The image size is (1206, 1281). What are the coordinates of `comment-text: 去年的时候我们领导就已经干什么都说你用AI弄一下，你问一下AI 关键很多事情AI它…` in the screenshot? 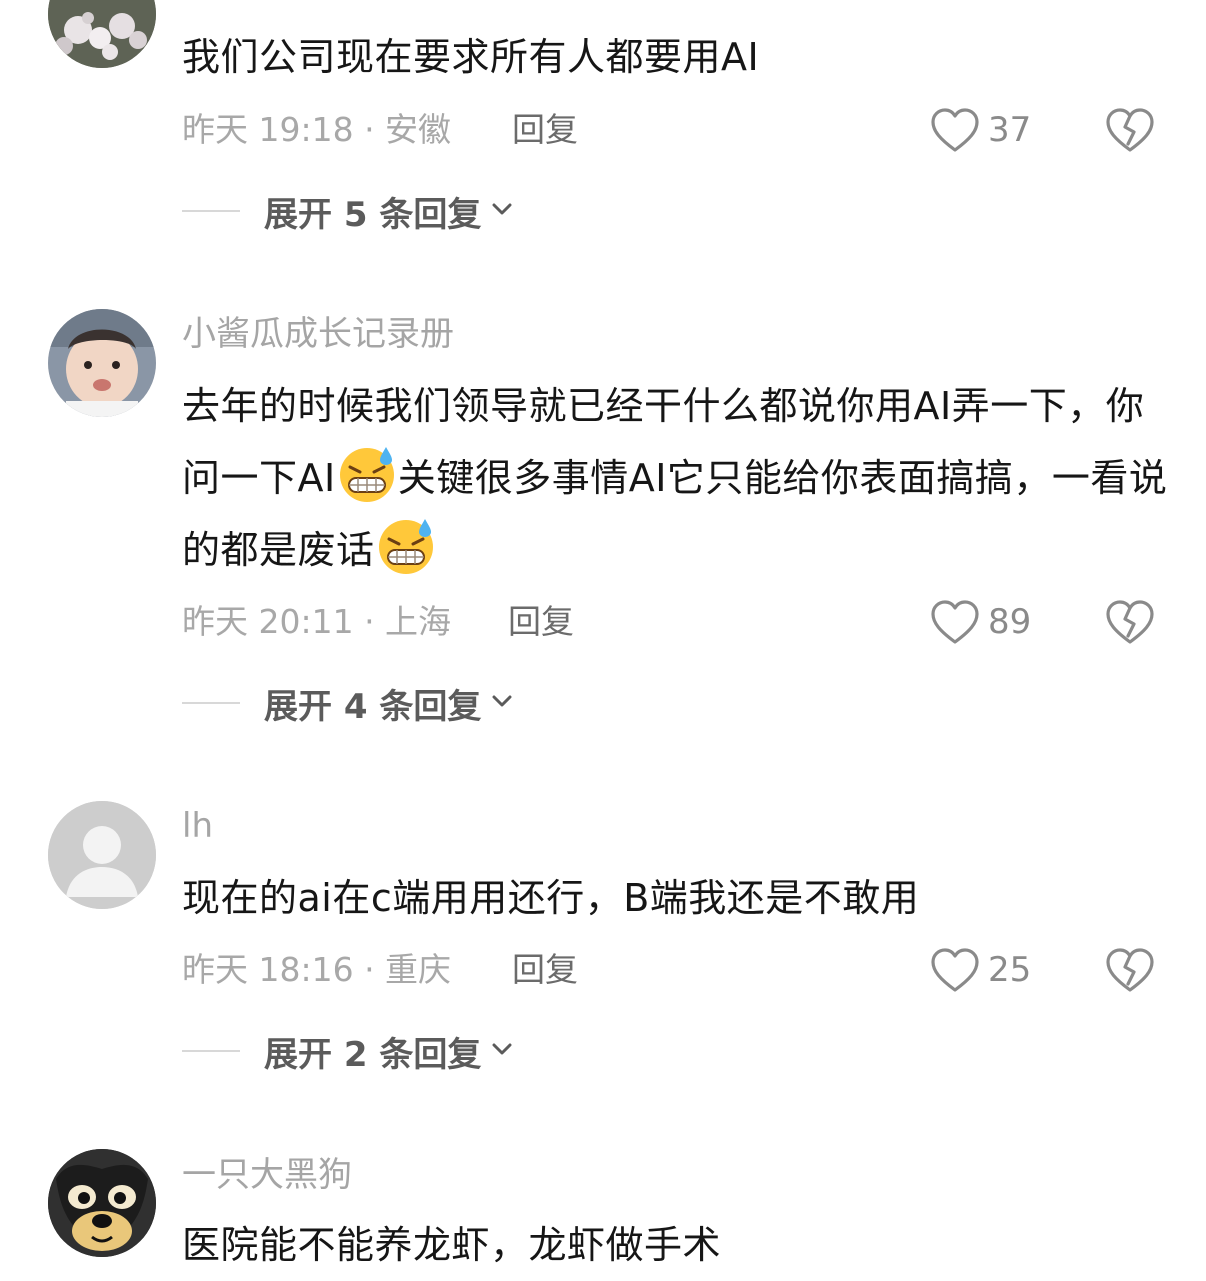 It's located at (677, 478).